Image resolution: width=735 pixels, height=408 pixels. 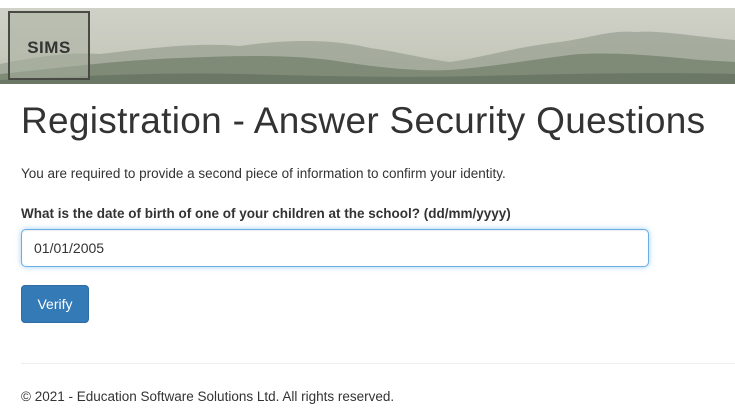 What do you see at coordinates (367, 57) in the screenshot?
I see `mountain-landscape-image` at bounding box center [367, 57].